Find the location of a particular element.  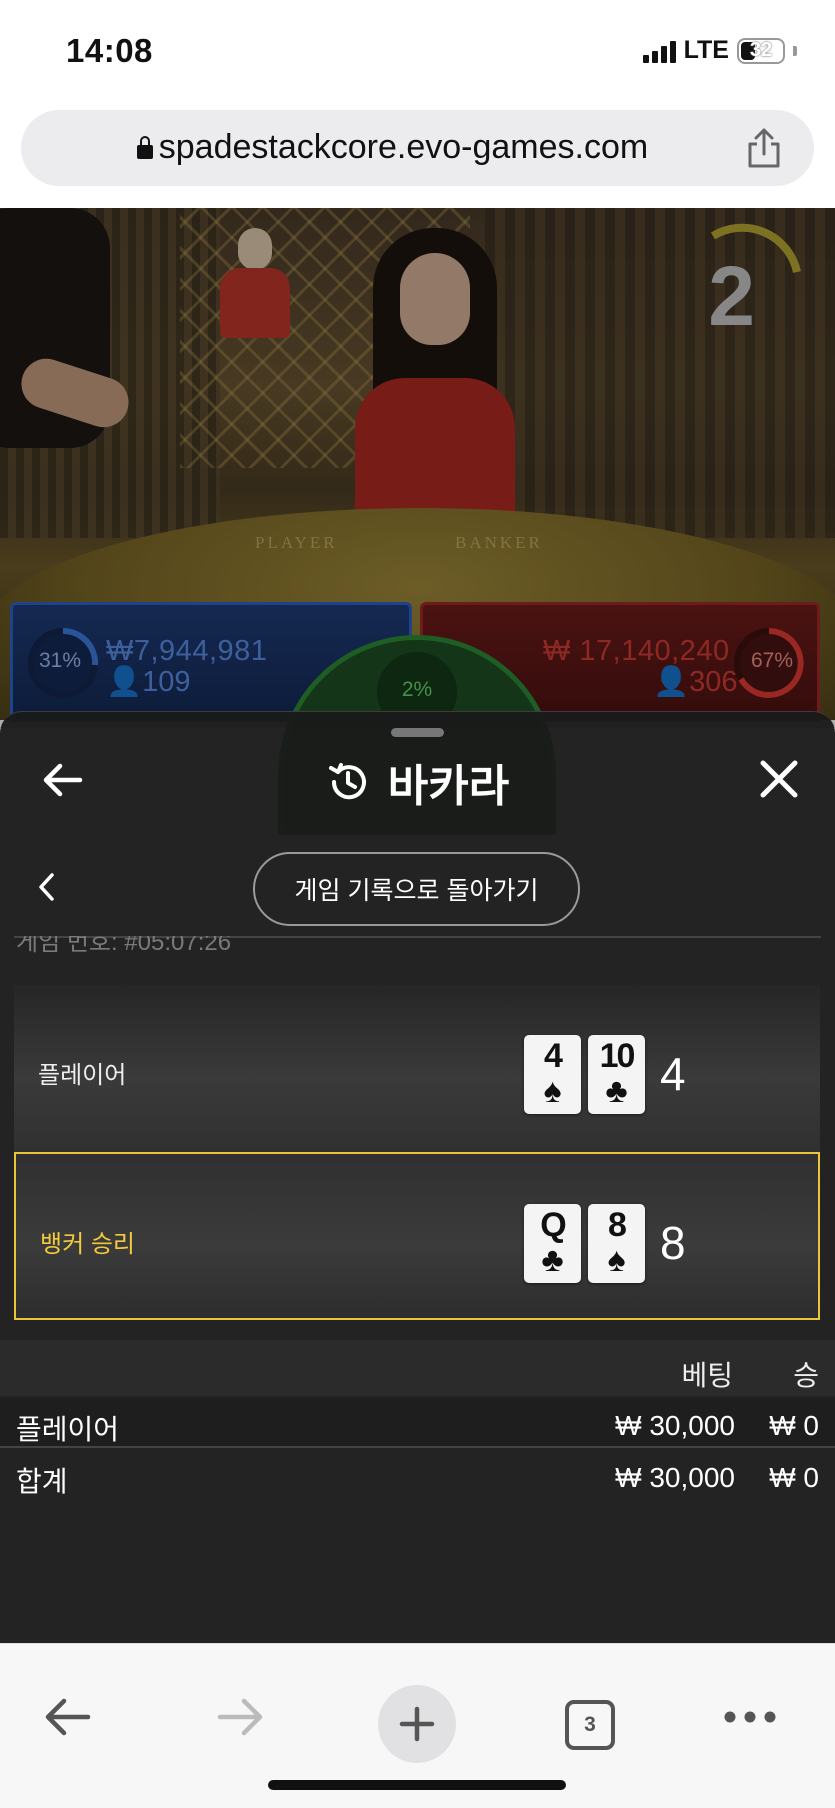

status-indicators: LTE 32 is located at coordinates (719, 50).